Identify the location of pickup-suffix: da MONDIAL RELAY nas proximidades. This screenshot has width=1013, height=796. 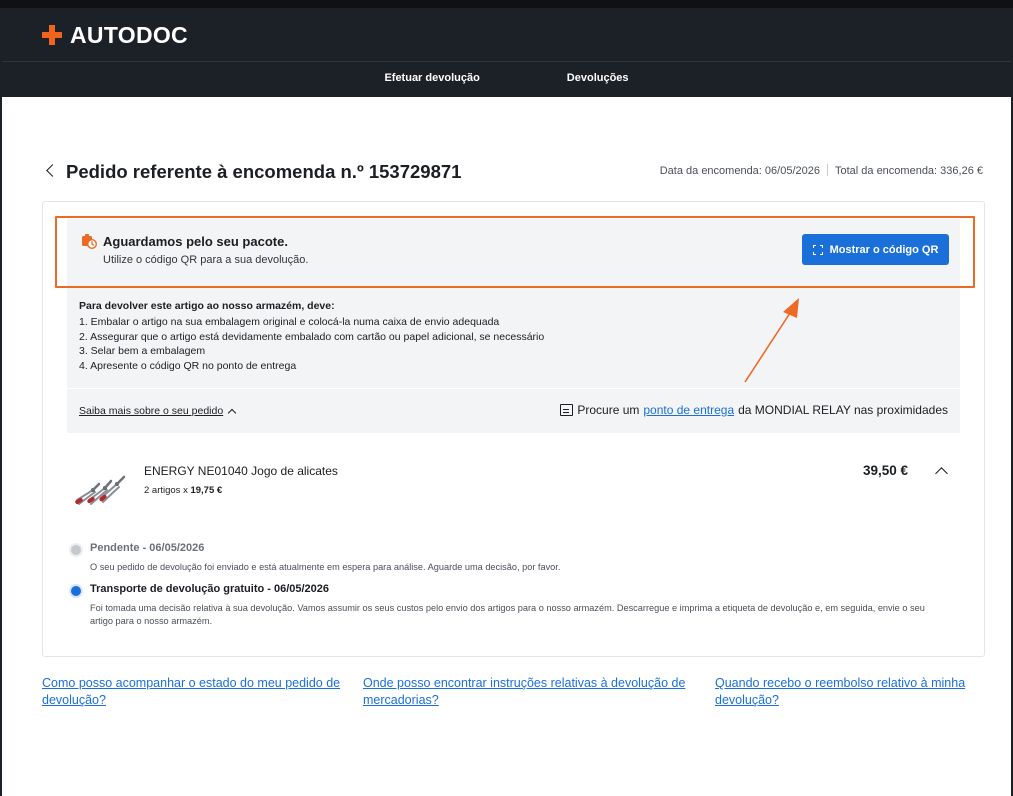
(843, 410).